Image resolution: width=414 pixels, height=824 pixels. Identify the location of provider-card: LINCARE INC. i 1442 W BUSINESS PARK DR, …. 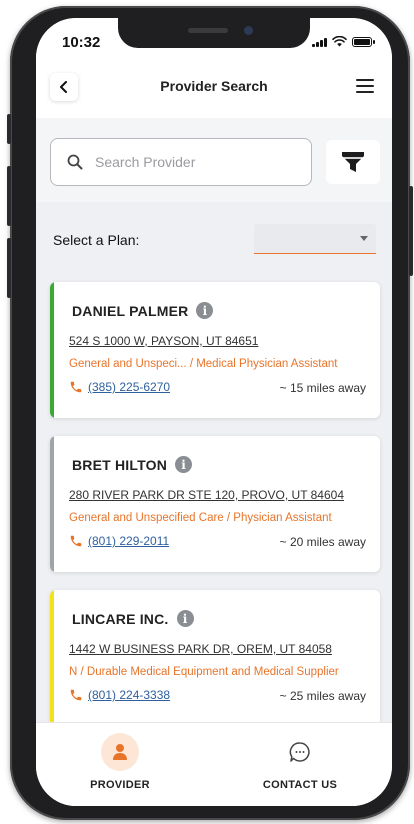
(215, 658).